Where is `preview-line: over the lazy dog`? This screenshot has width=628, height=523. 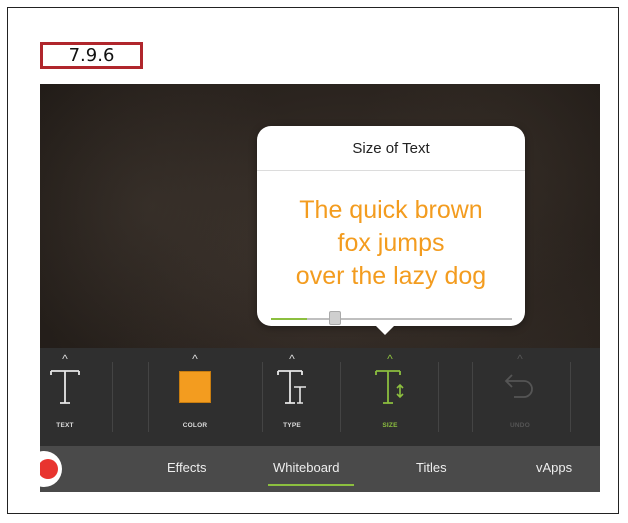
preview-line: over the lazy dog is located at coordinates (391, 276).